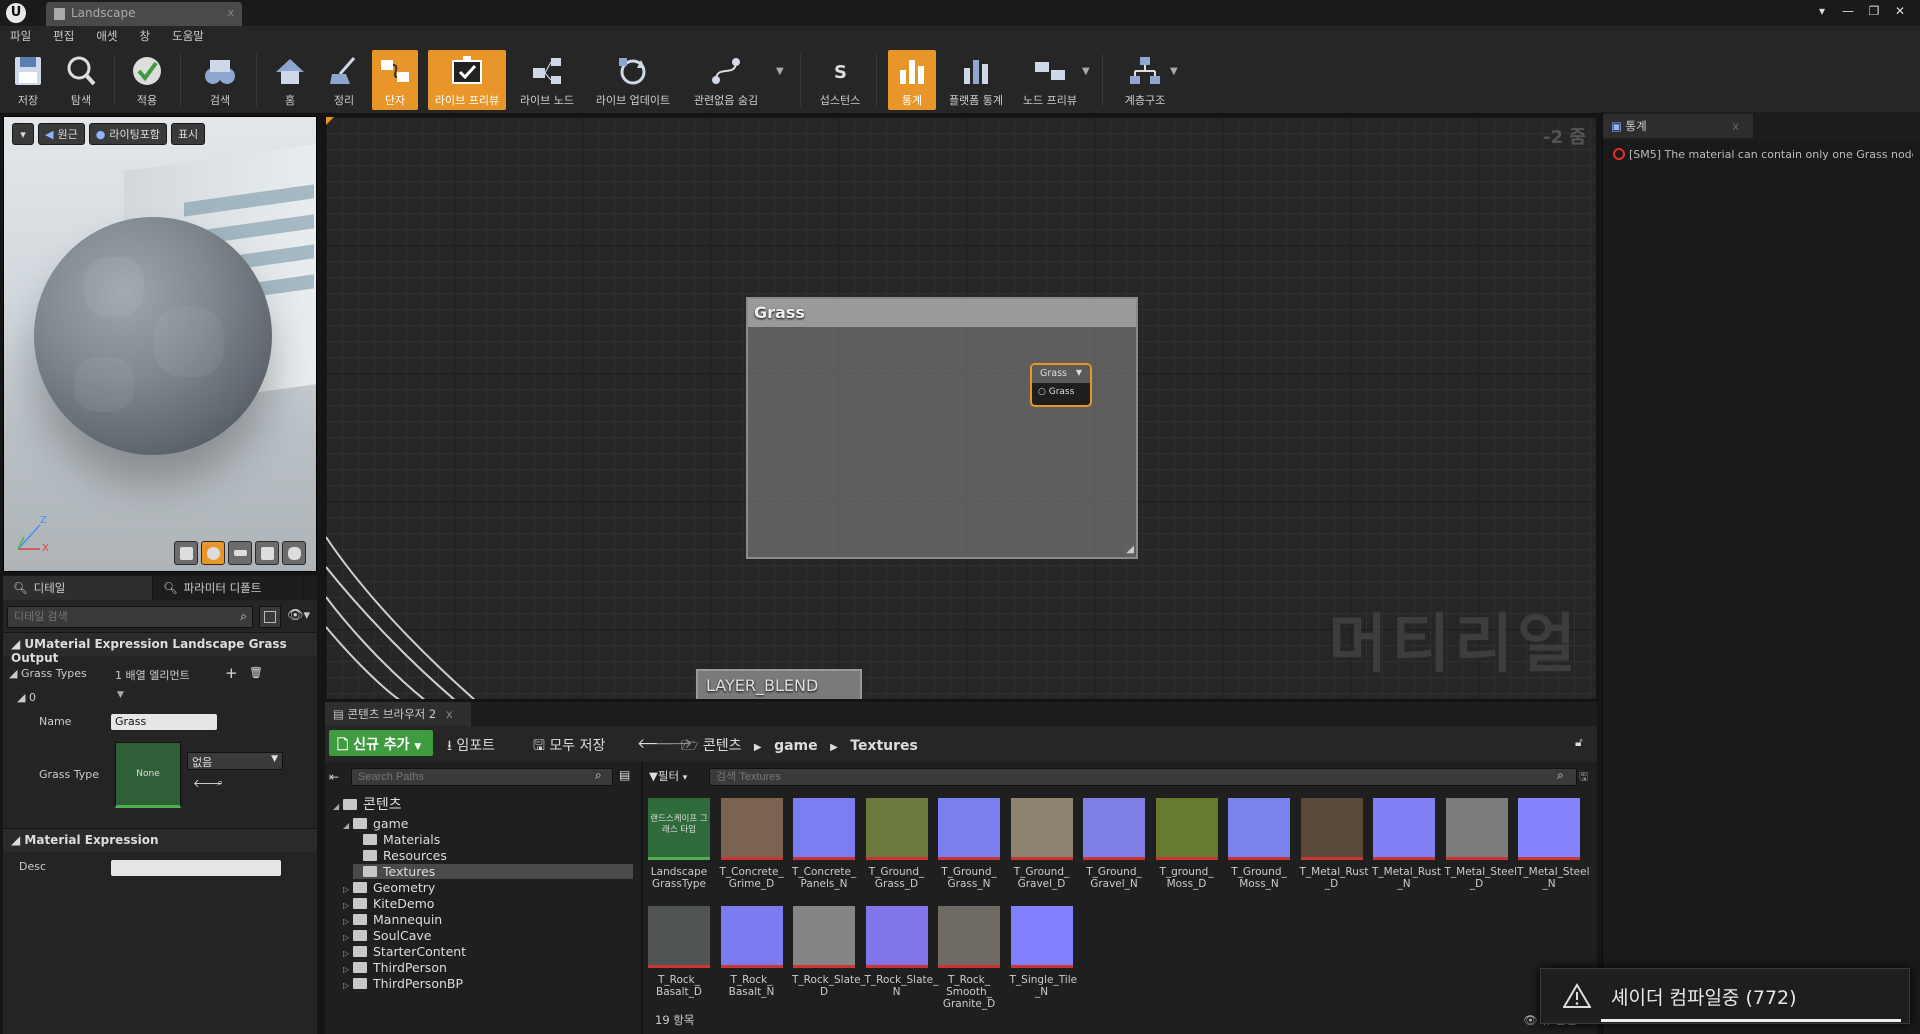 This screenshot has height=1034, width=1920. I want to click on connectors-toggle: 단자, so click(395, 80).